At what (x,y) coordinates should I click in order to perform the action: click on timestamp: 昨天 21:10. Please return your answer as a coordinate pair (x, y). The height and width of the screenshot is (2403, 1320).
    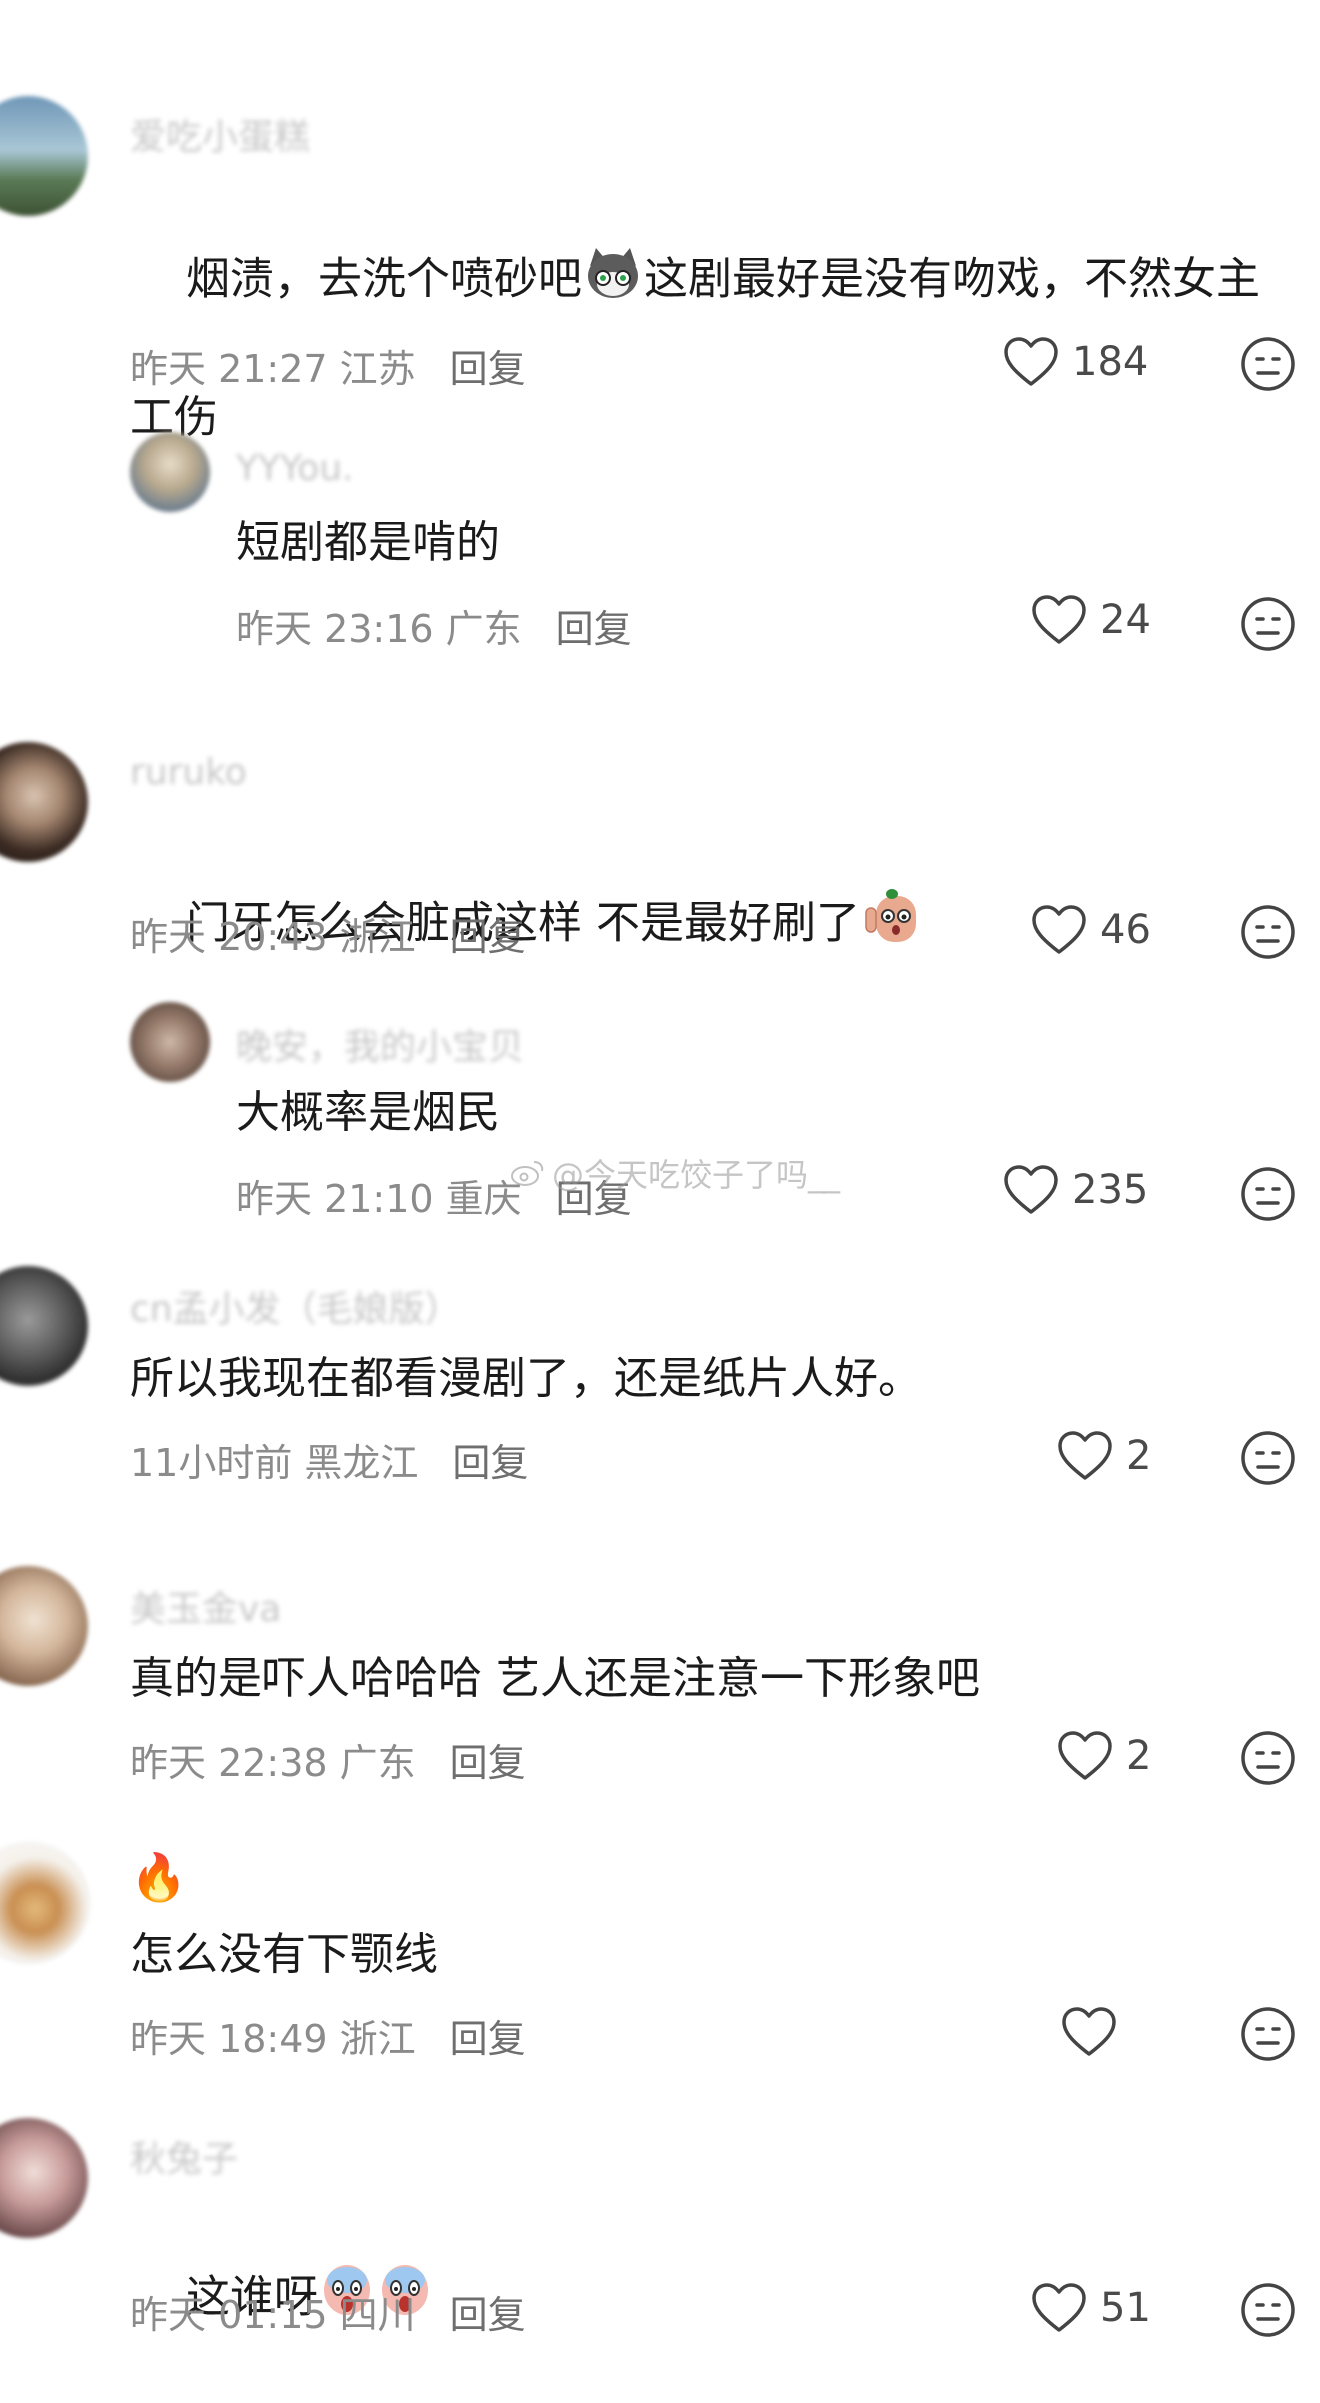
    Looking at the image, I should click on (335, 1199).